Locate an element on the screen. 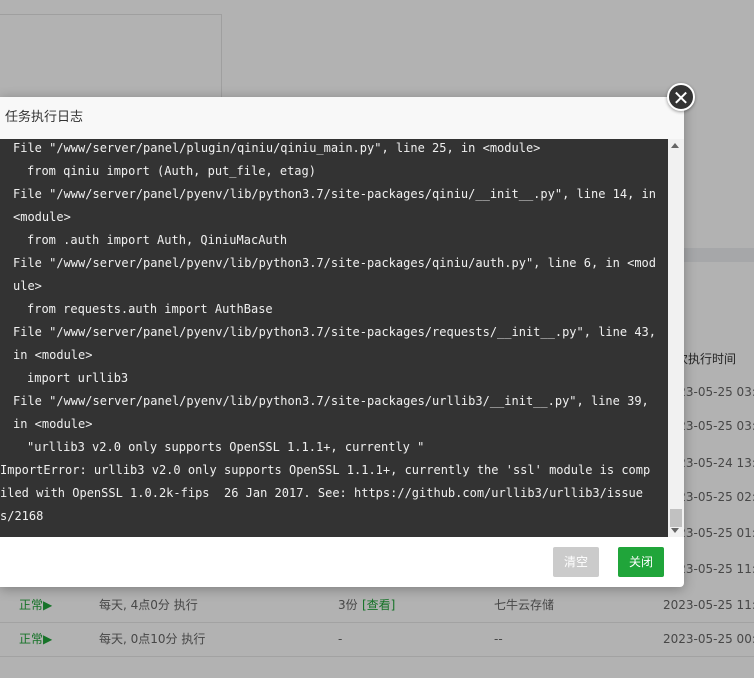  close-button: 关闭 is located at coordinates (641, 562).